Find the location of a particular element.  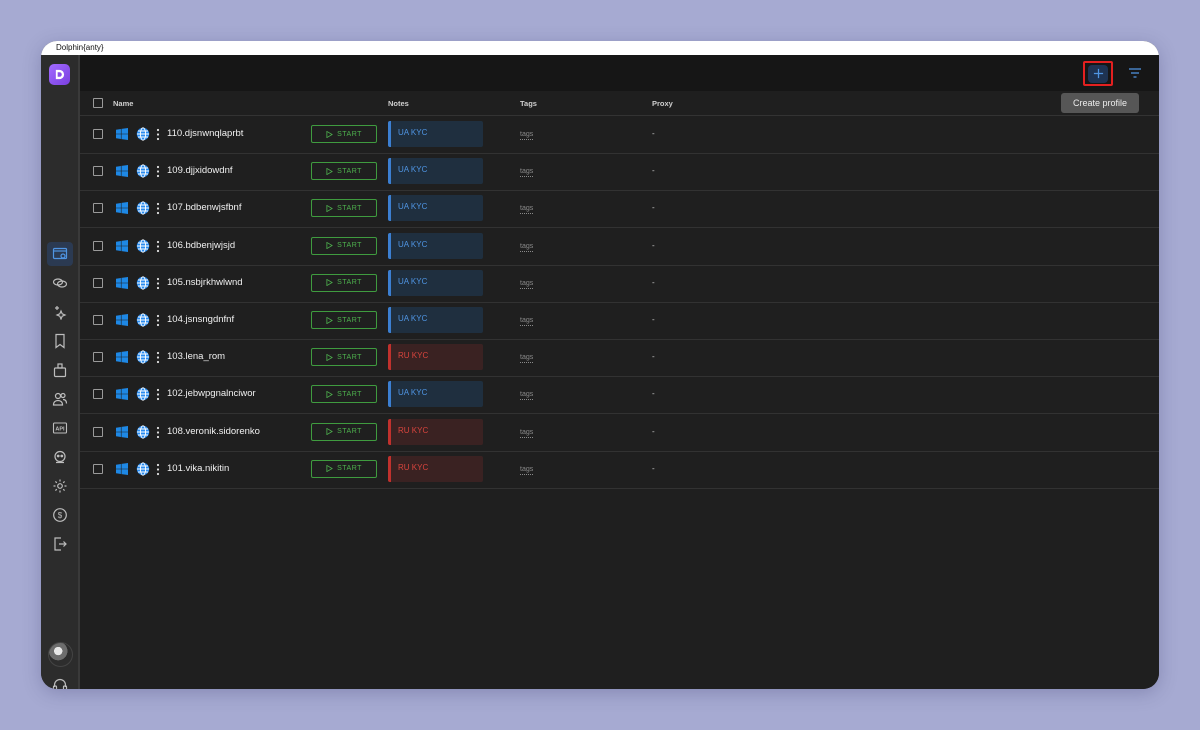

table-row: 107.bdbenwjsfbnf START UA KYC tags - is located at coordinates (619, 209).